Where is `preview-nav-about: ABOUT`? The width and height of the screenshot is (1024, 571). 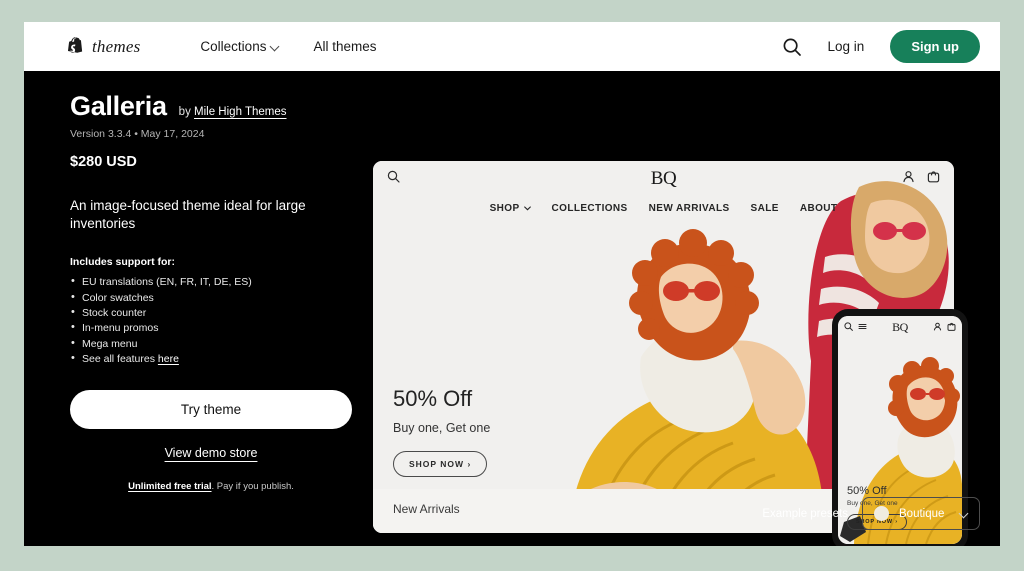 preview-nav-about: ABOUT is located at coordinates (819, 208).